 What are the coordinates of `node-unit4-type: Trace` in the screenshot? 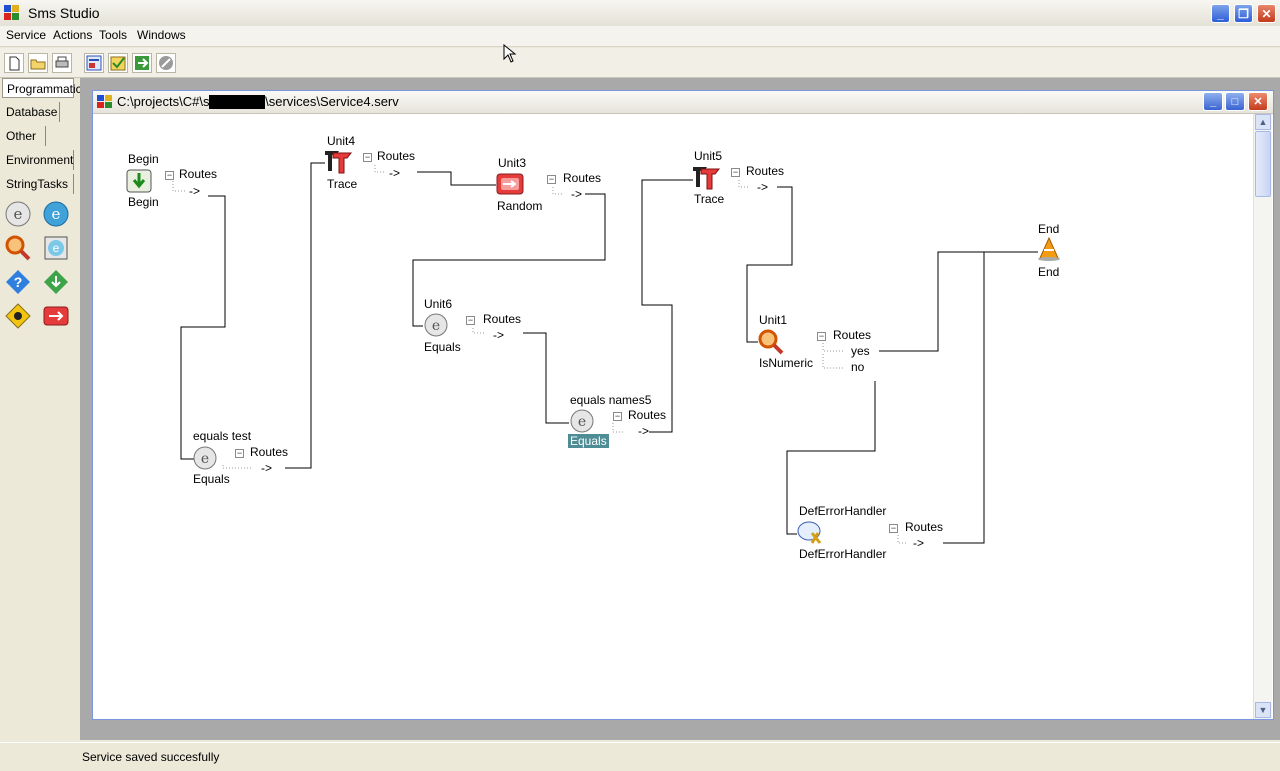 It's located at (342, 184).